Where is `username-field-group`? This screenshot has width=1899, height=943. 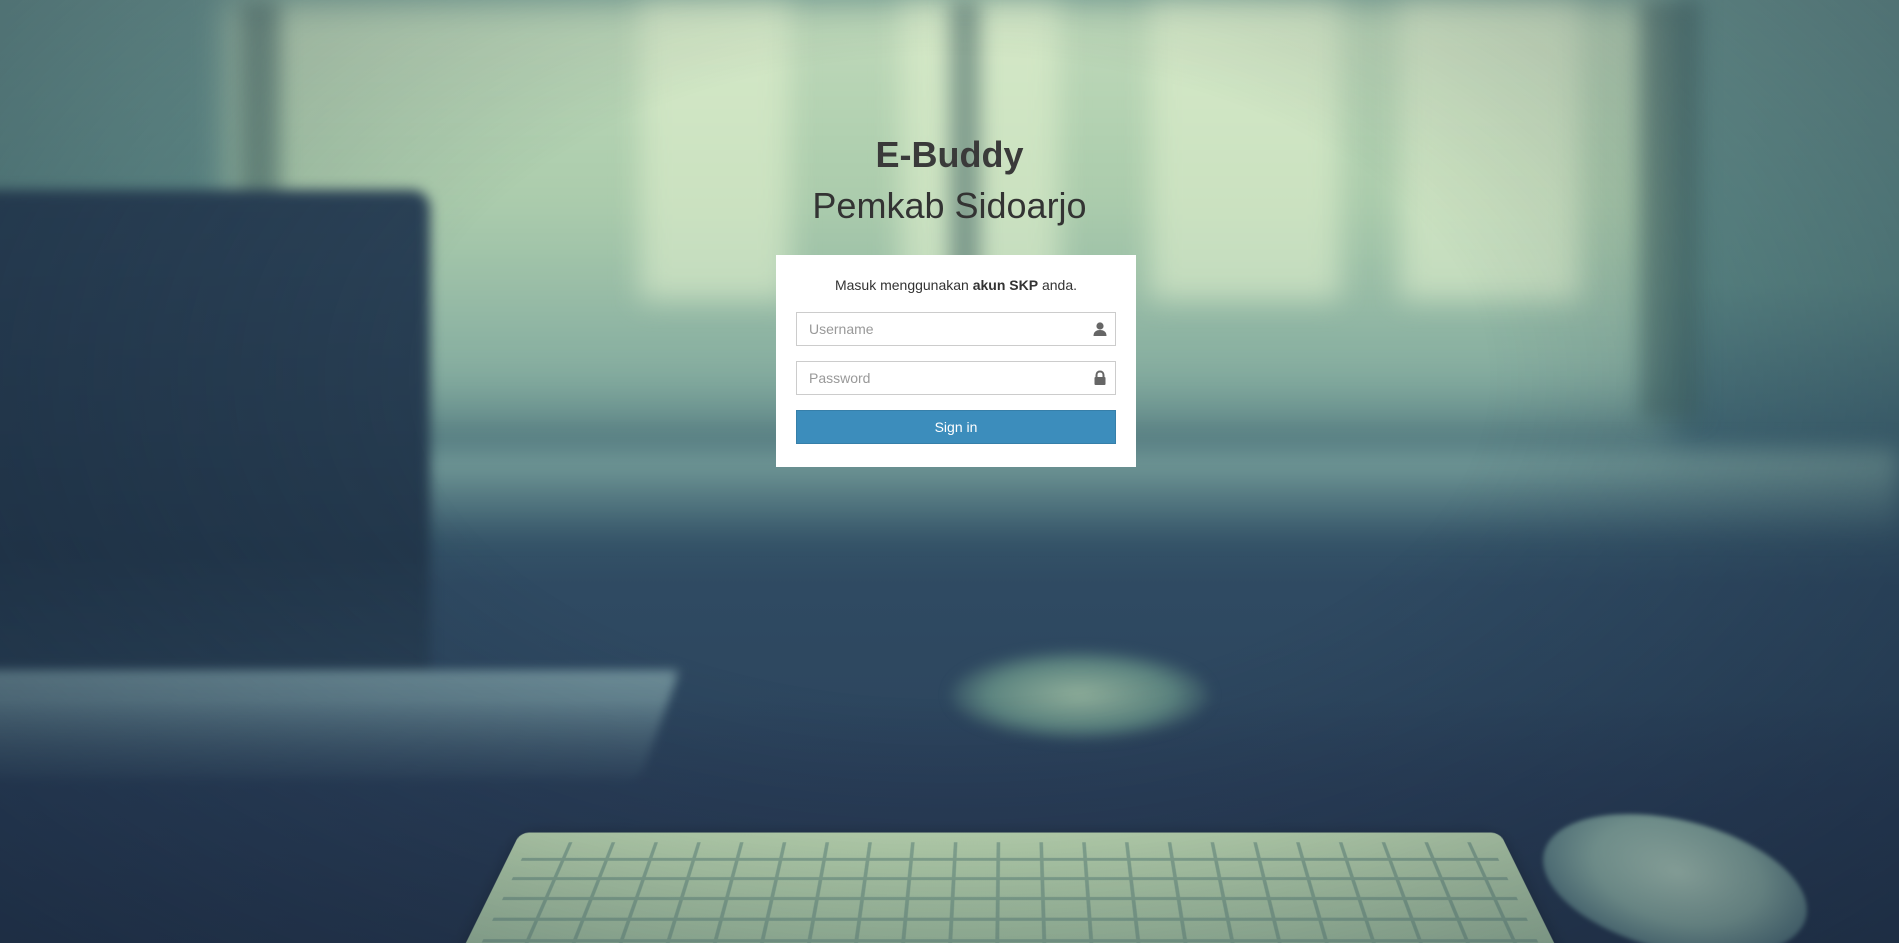 username-field-group is located at coordinates (956, 329).